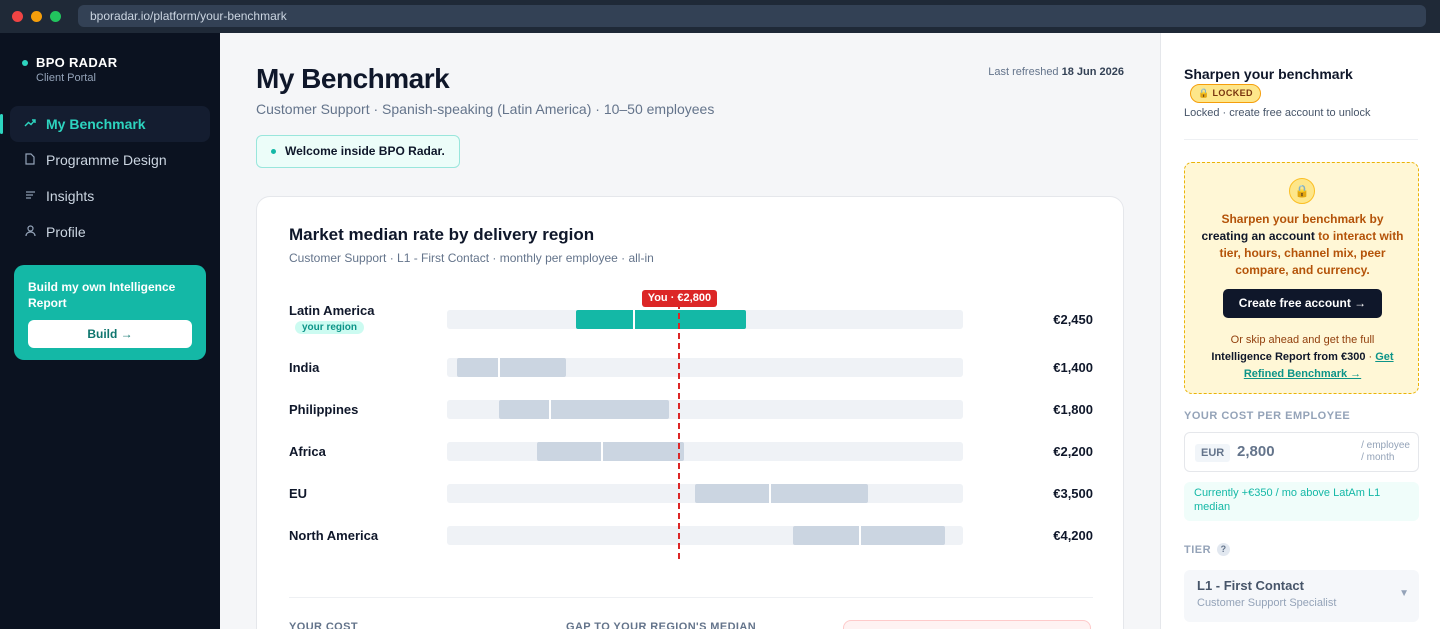  I want to click on median-value: €1,400, so click(1073, 367).